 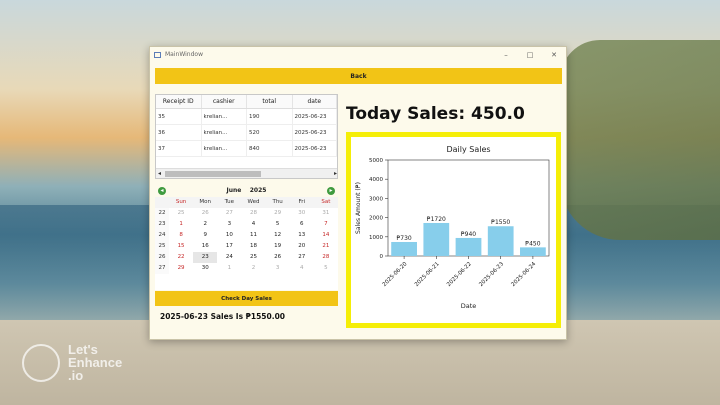 I want to click on y-tick-label: 2000, so click(x=376, y=219).